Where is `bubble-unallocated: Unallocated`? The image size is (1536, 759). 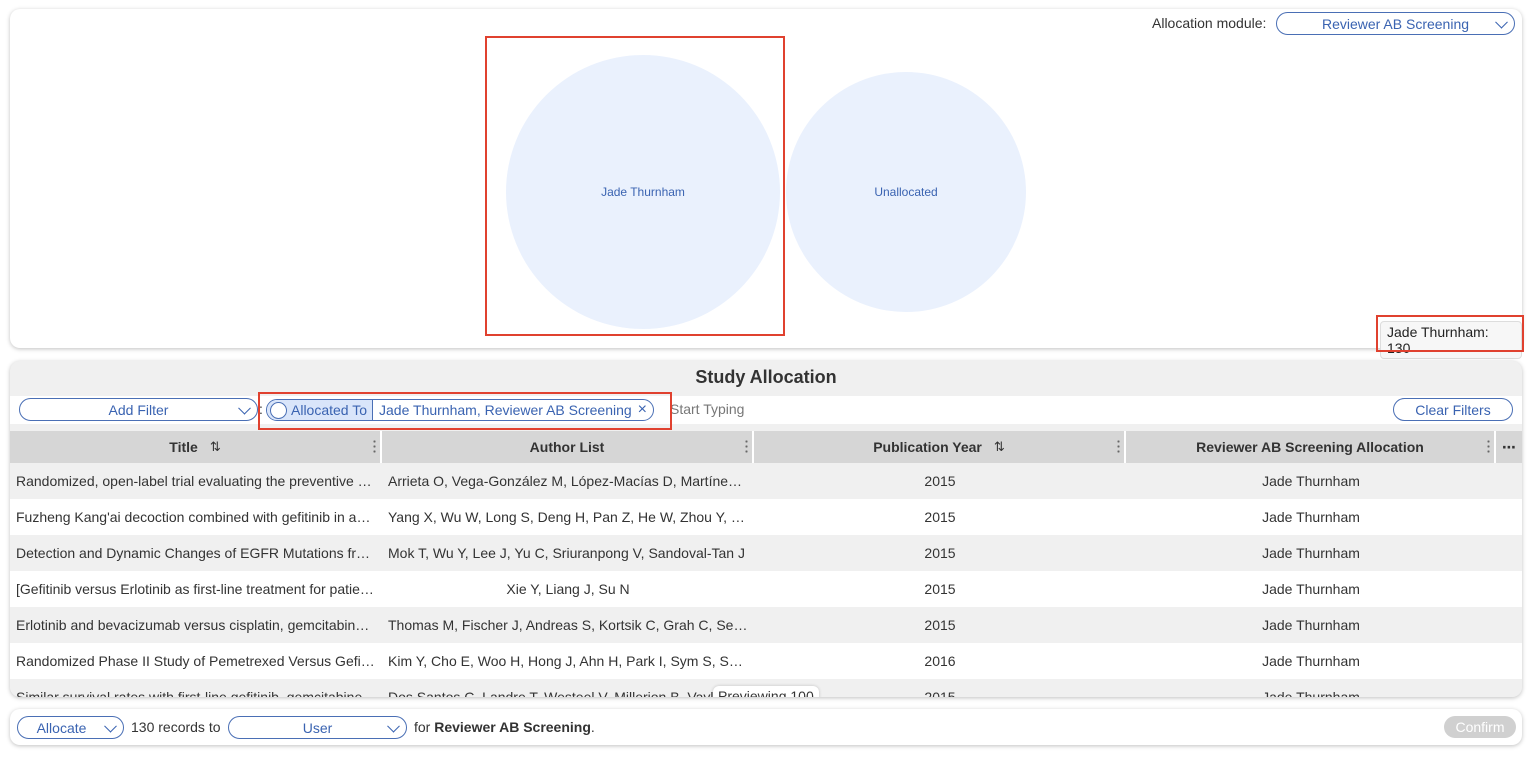
bubble-unallocated: Unallocated is located at coordinates (906, 192).